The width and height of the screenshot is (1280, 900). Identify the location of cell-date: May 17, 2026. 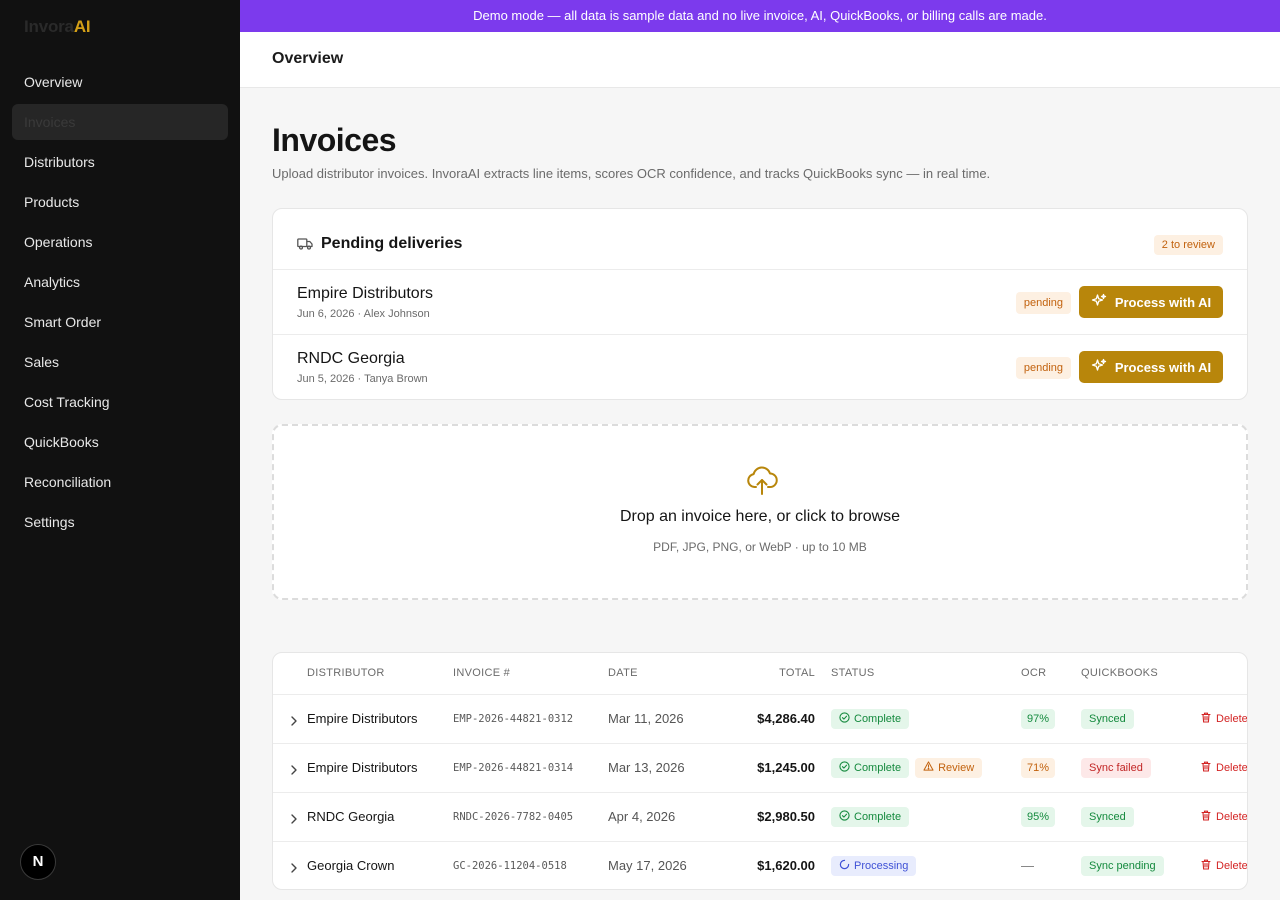
(647, 866).